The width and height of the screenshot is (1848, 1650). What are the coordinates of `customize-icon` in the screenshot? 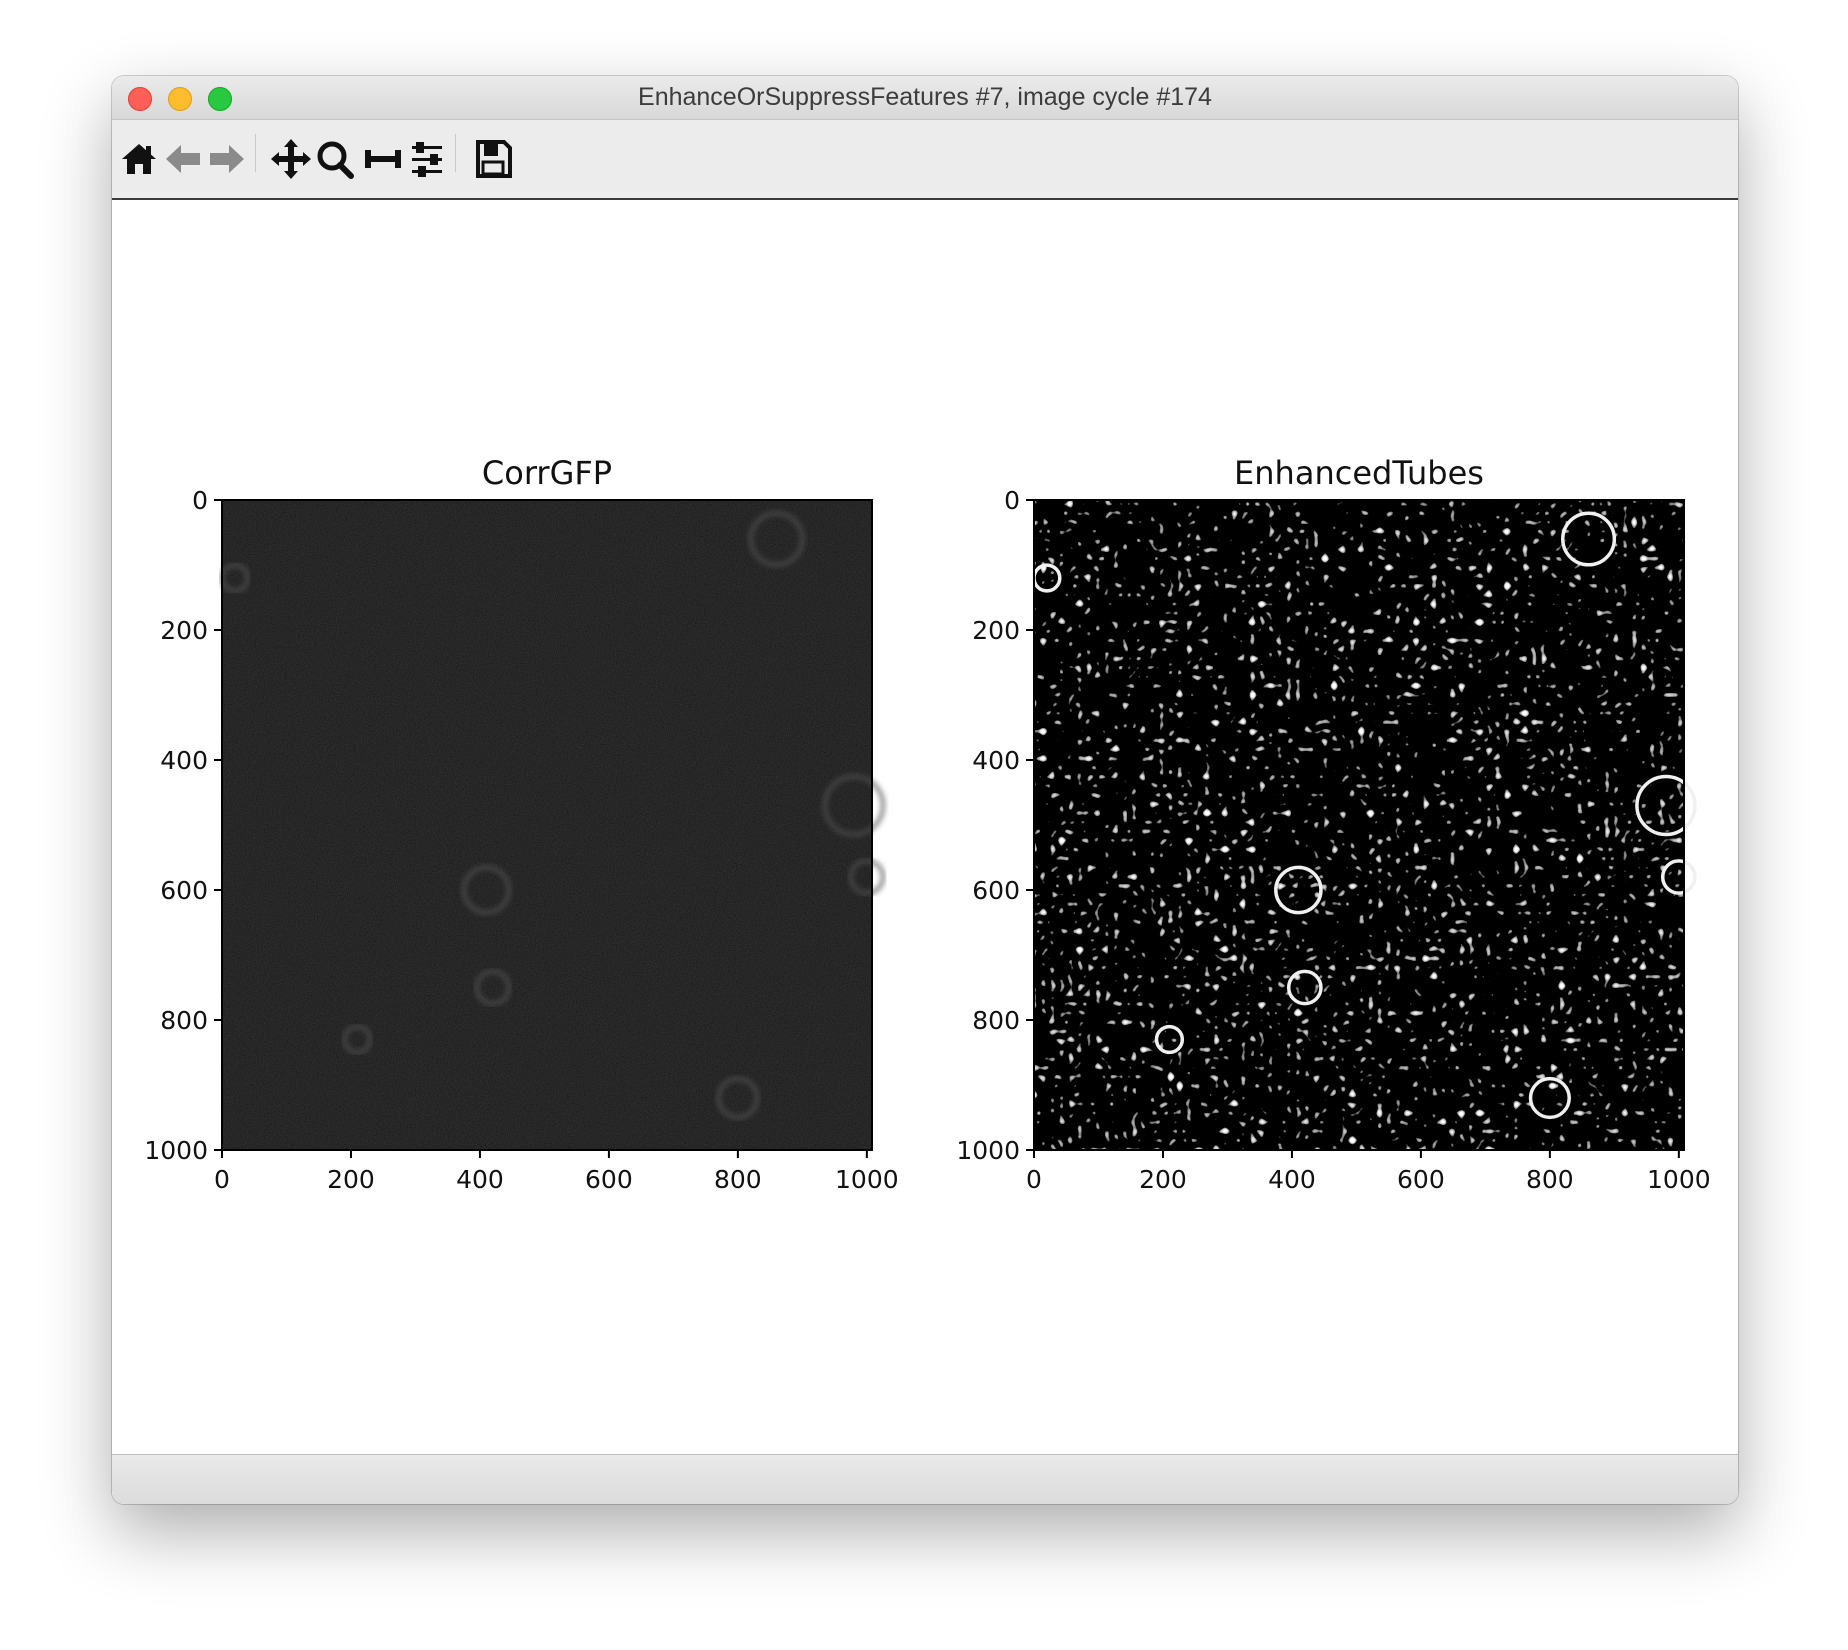 It's located at (427, 159).